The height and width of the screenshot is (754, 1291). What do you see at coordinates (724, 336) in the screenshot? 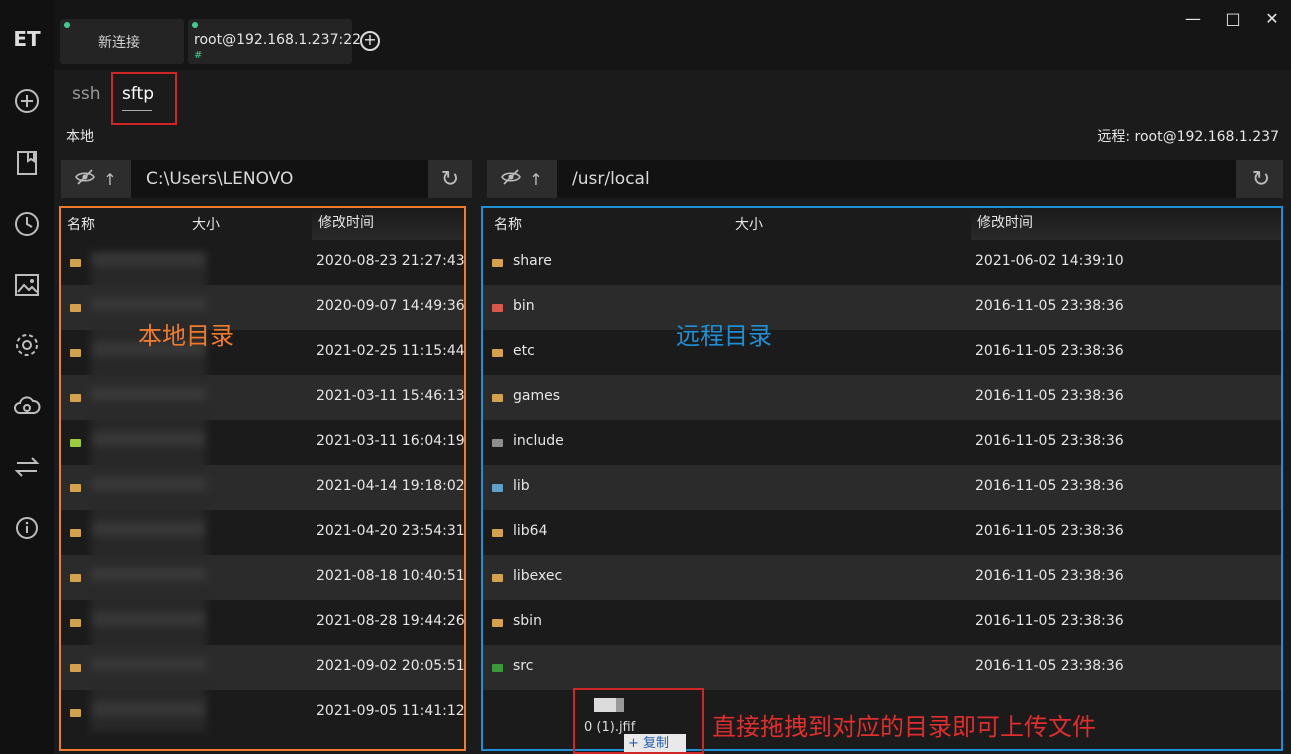
I see `annotation-remote-dir: 远程目录` at bounding box center [724, 336].